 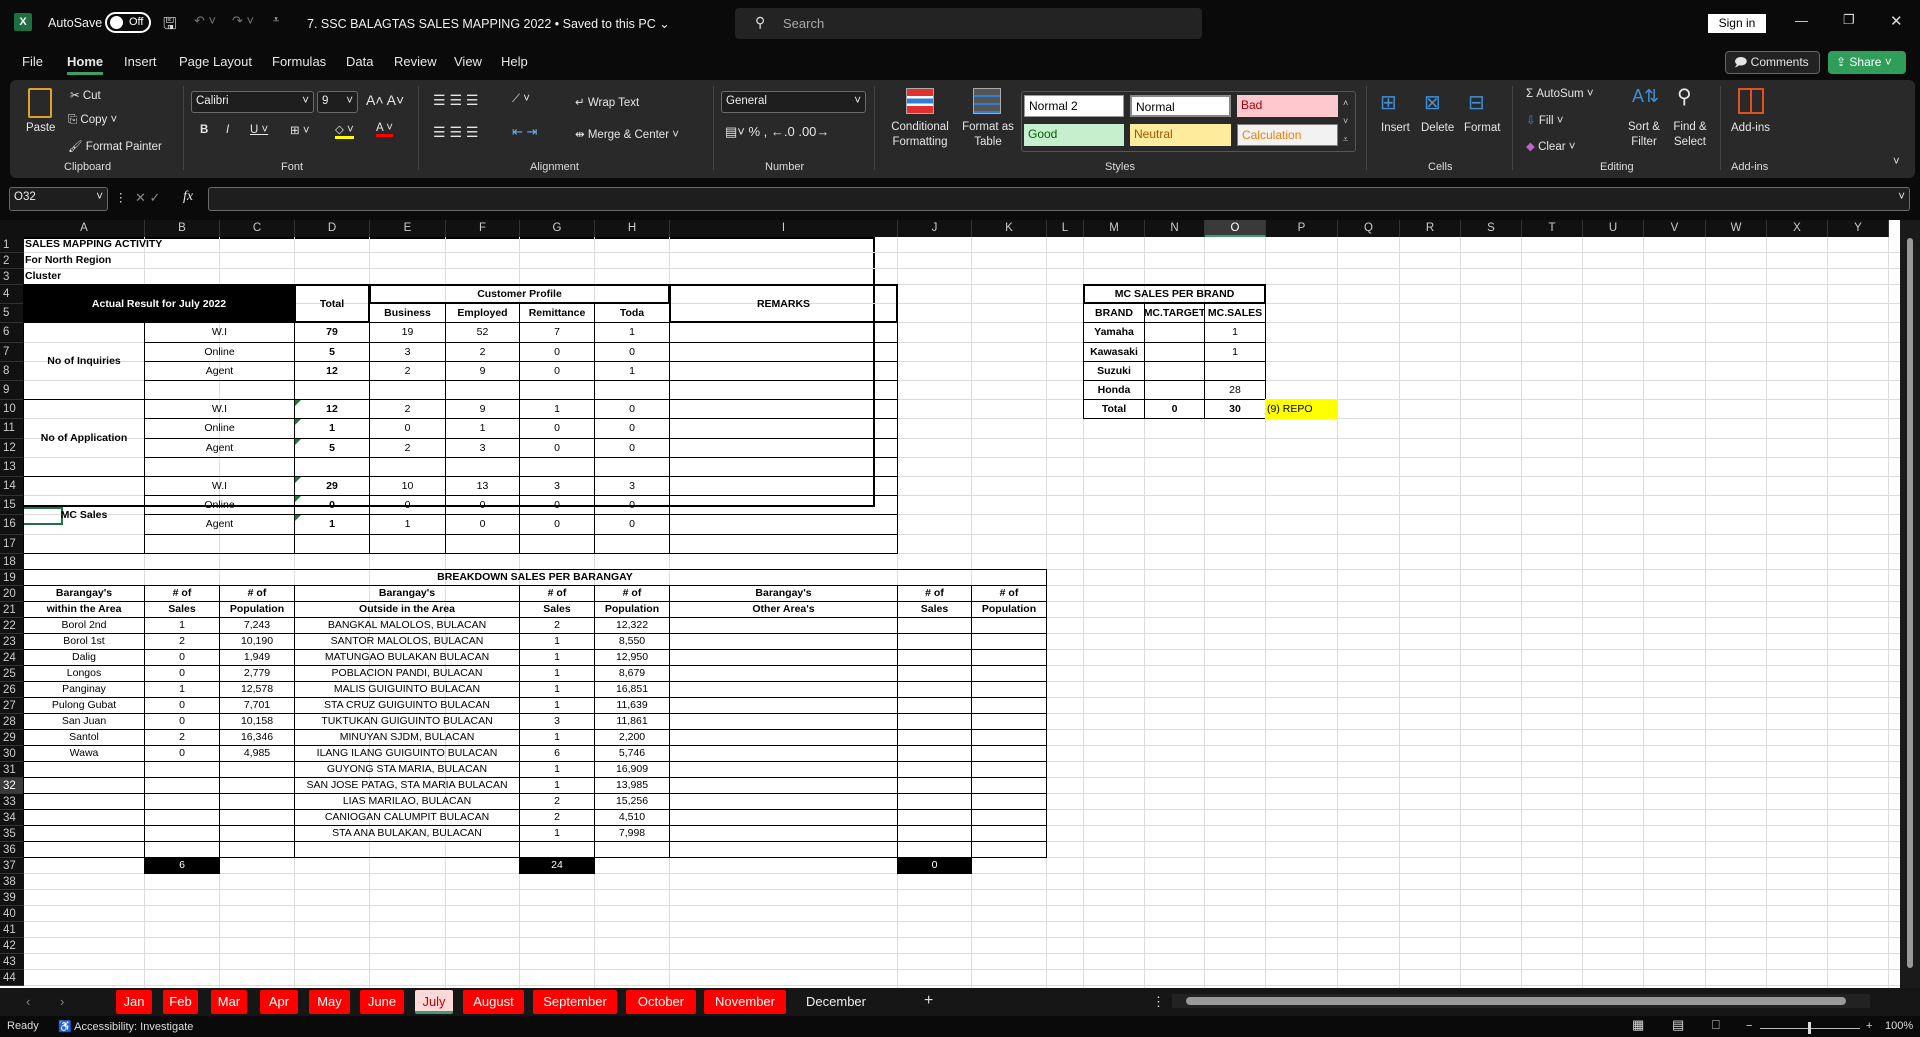 I want to click on row-header-27: 27, so click(x=12, y=705).